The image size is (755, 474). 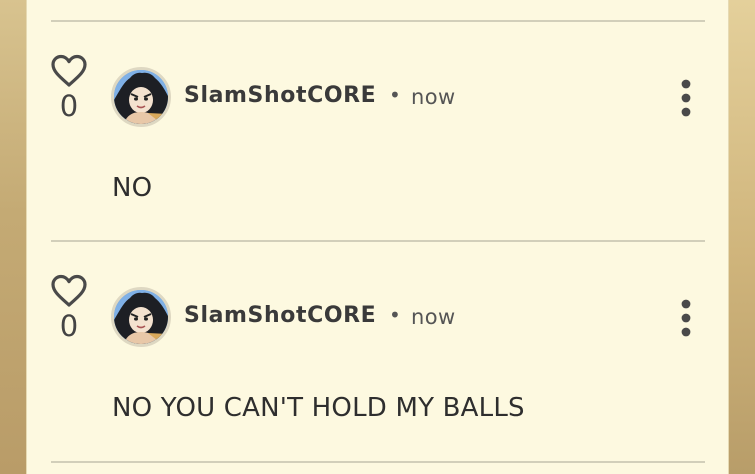 What do you see at coordinates (318, 408) in the screenshot?
I see `comment-text: NO YOU CAN'T HOLD MY BALLS` at bounding box center [318, 408].